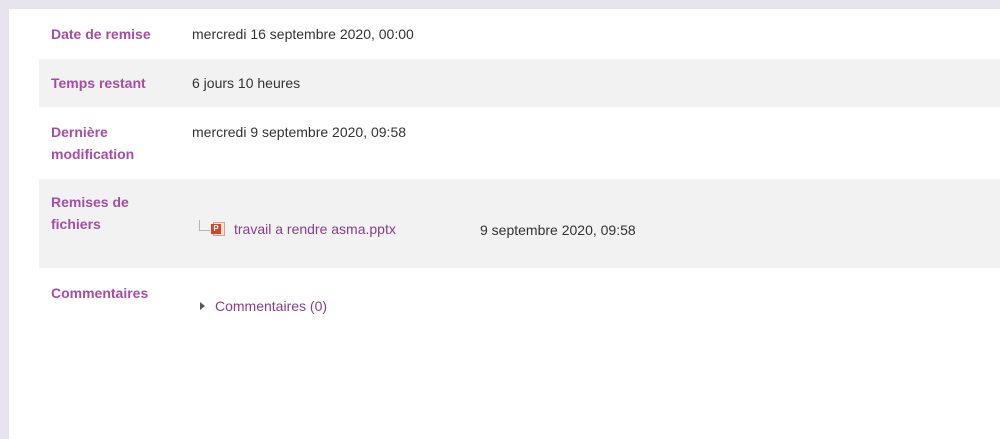  I want to click on tree-connector-icon, so click(204, 225).